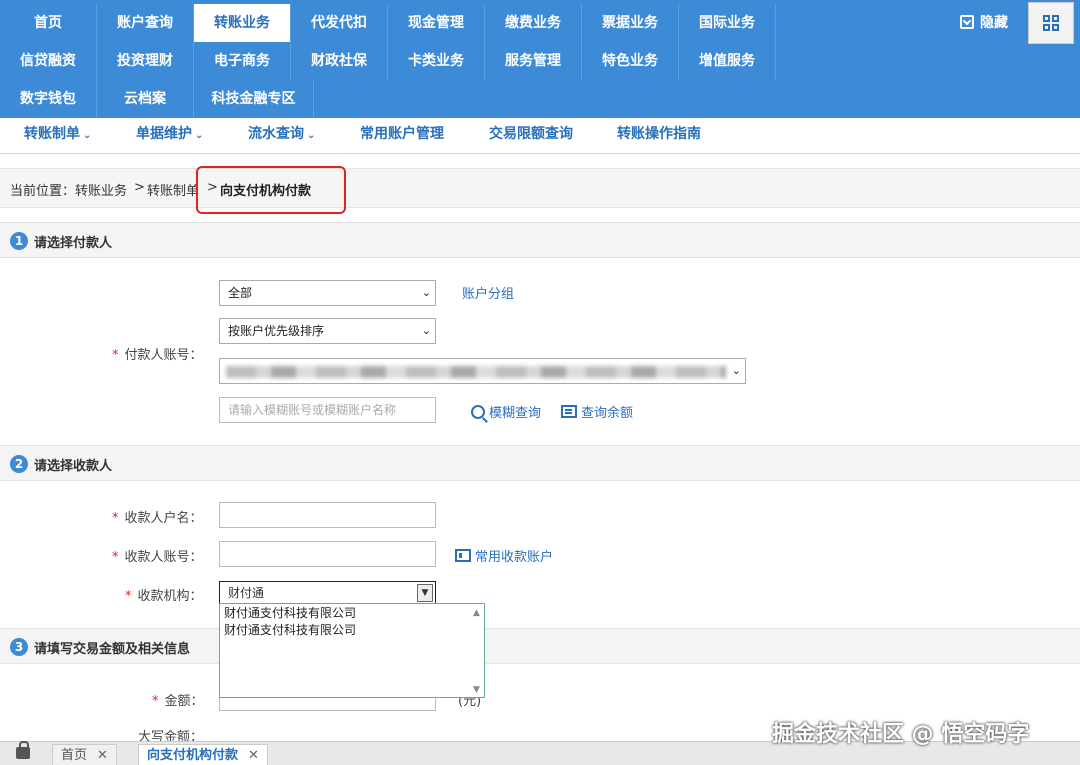 This screenshot has height=765, width=1080. Describe the element at coordinates (169, 136) in the screenshot. I see `subnav-document-maintenance: 单据维护 ⌄` at that location.